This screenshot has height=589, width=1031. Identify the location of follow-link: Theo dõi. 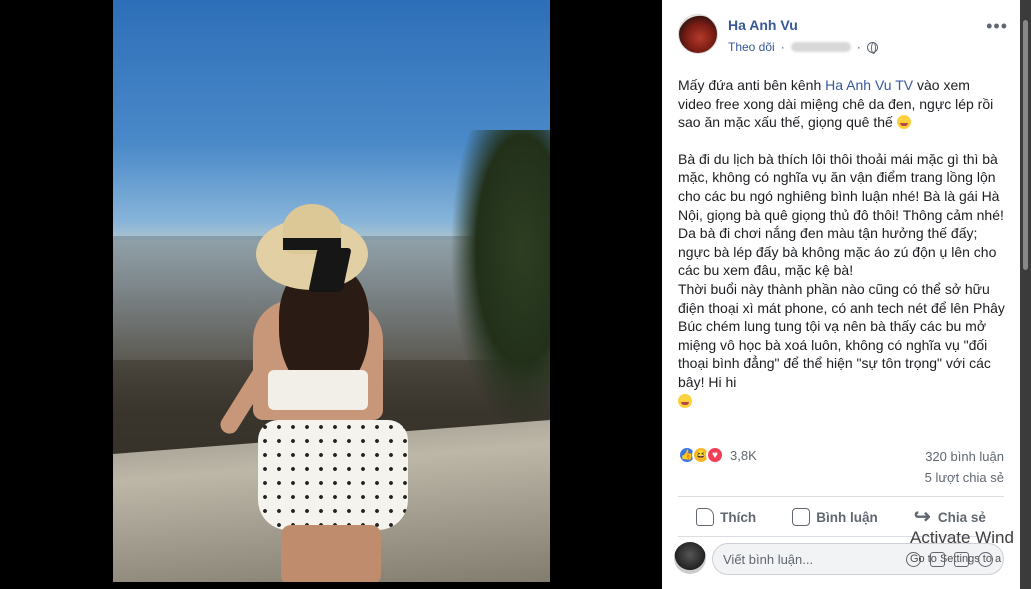
(751, 47).